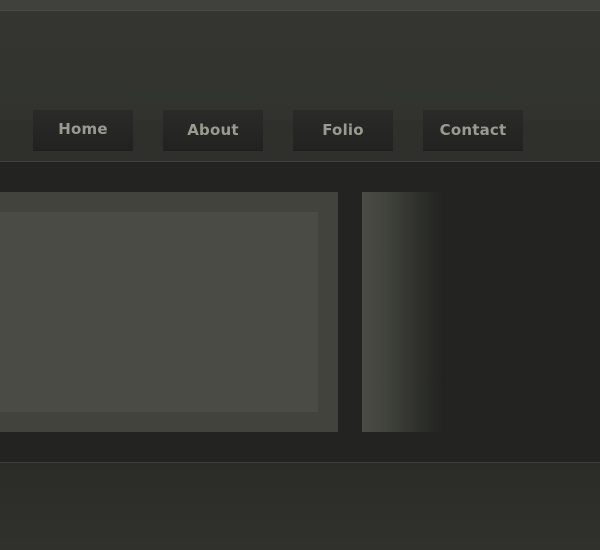 The height and width of the screenshot is (550, 600). I want to click on nav-home-button: Home, so click(83, 130).